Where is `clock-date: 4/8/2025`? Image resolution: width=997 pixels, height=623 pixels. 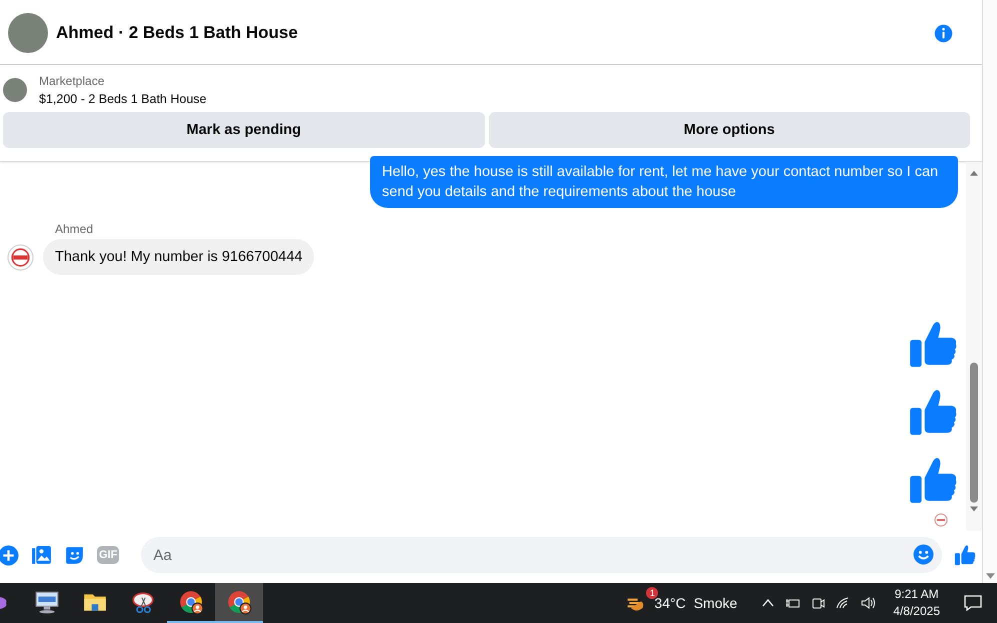 clock-date: 4/8/2025 is located at coordinates (916, 611).